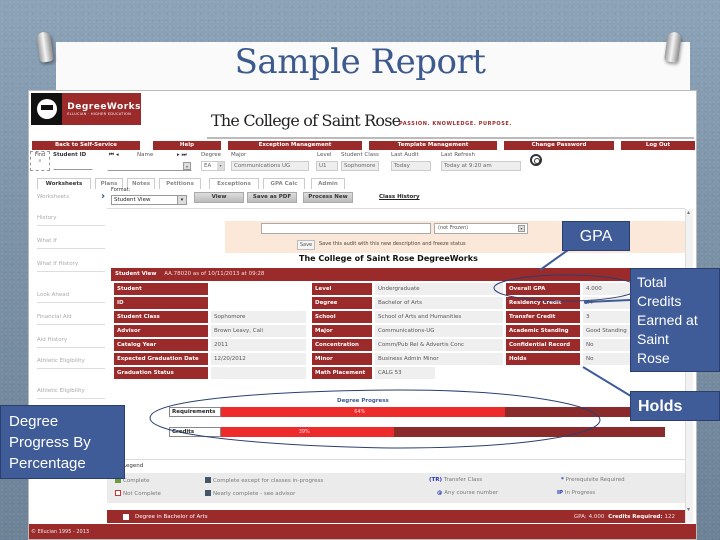  What do you see at coordinates (243, 289) in the screenshot?
I see `student-value` at bounding box center [243, 289].